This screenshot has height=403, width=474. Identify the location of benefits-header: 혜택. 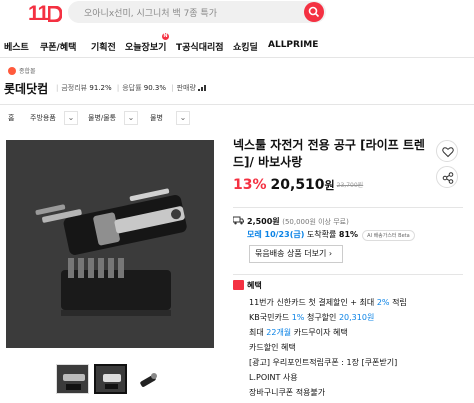
(247, 285).